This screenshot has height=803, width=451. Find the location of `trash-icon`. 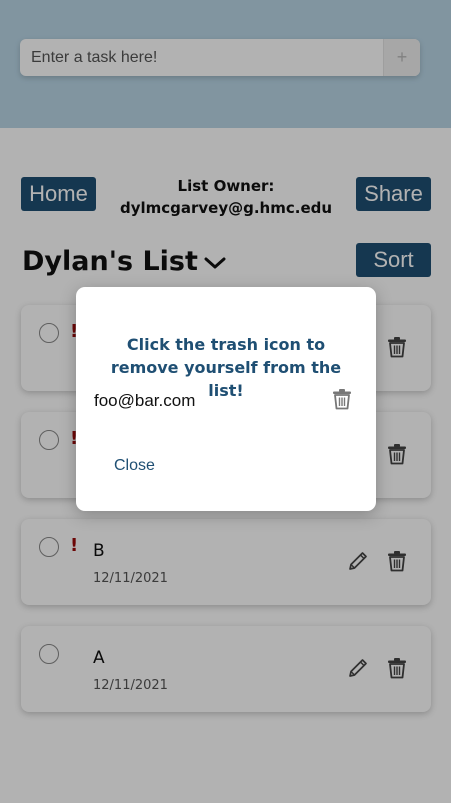

trash-icon is located at coordinates (342, 399).